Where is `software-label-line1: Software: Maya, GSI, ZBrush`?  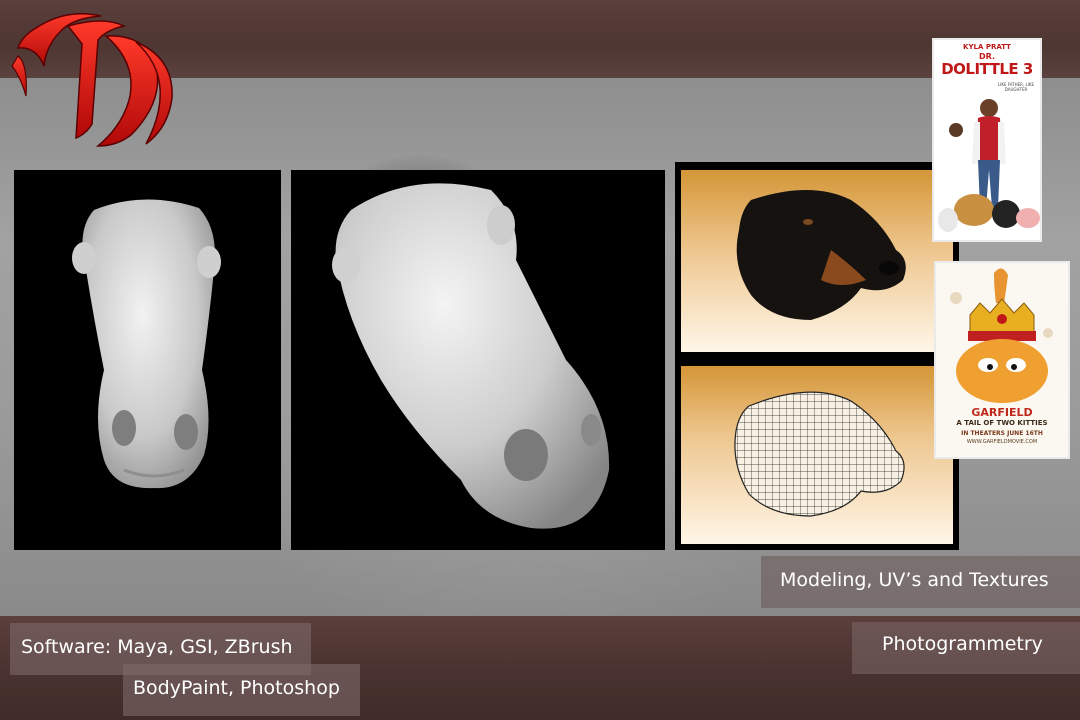
software-label-line1: Software: Maya, GSI, ZBrush is located at coordinates (157, 647).